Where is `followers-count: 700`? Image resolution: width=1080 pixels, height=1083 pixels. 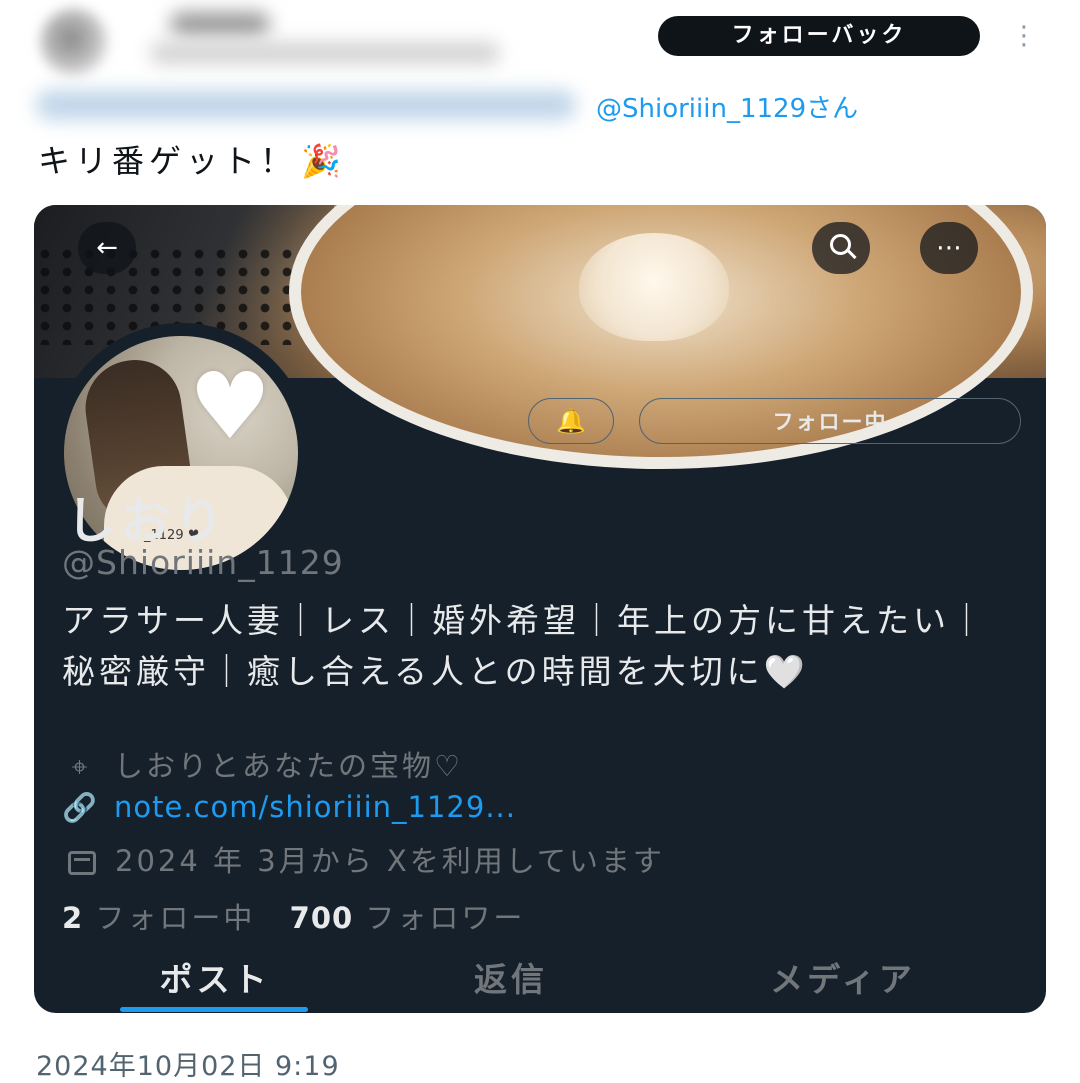 followers-count: 700 is located at coordinates (322, 918).